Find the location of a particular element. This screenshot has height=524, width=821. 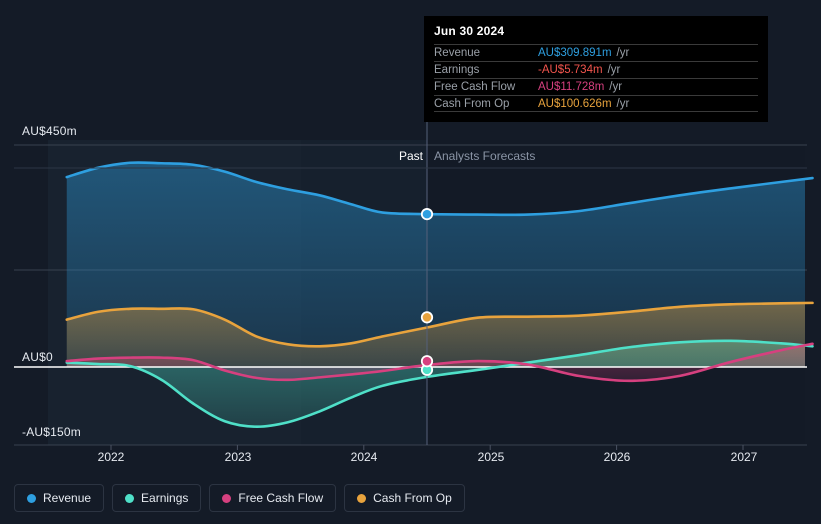

y-axis-label-bottom: -AU$150m is located at coordinates (51, 432).